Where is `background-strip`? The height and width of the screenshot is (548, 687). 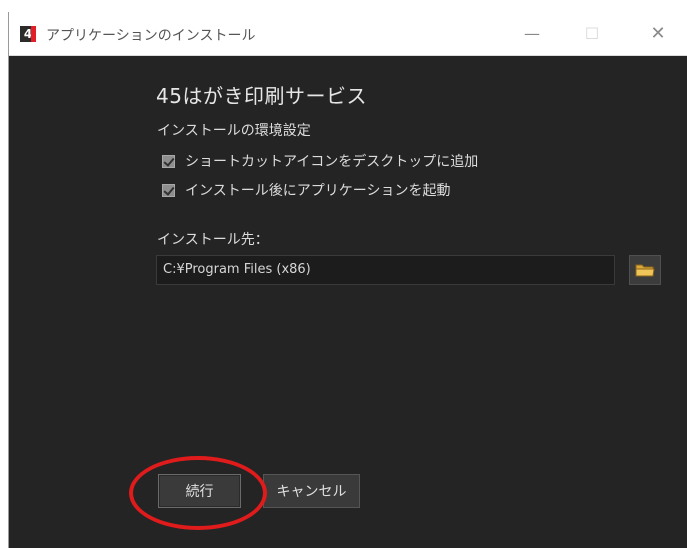
background-strip is located at coordinates (343, 6).